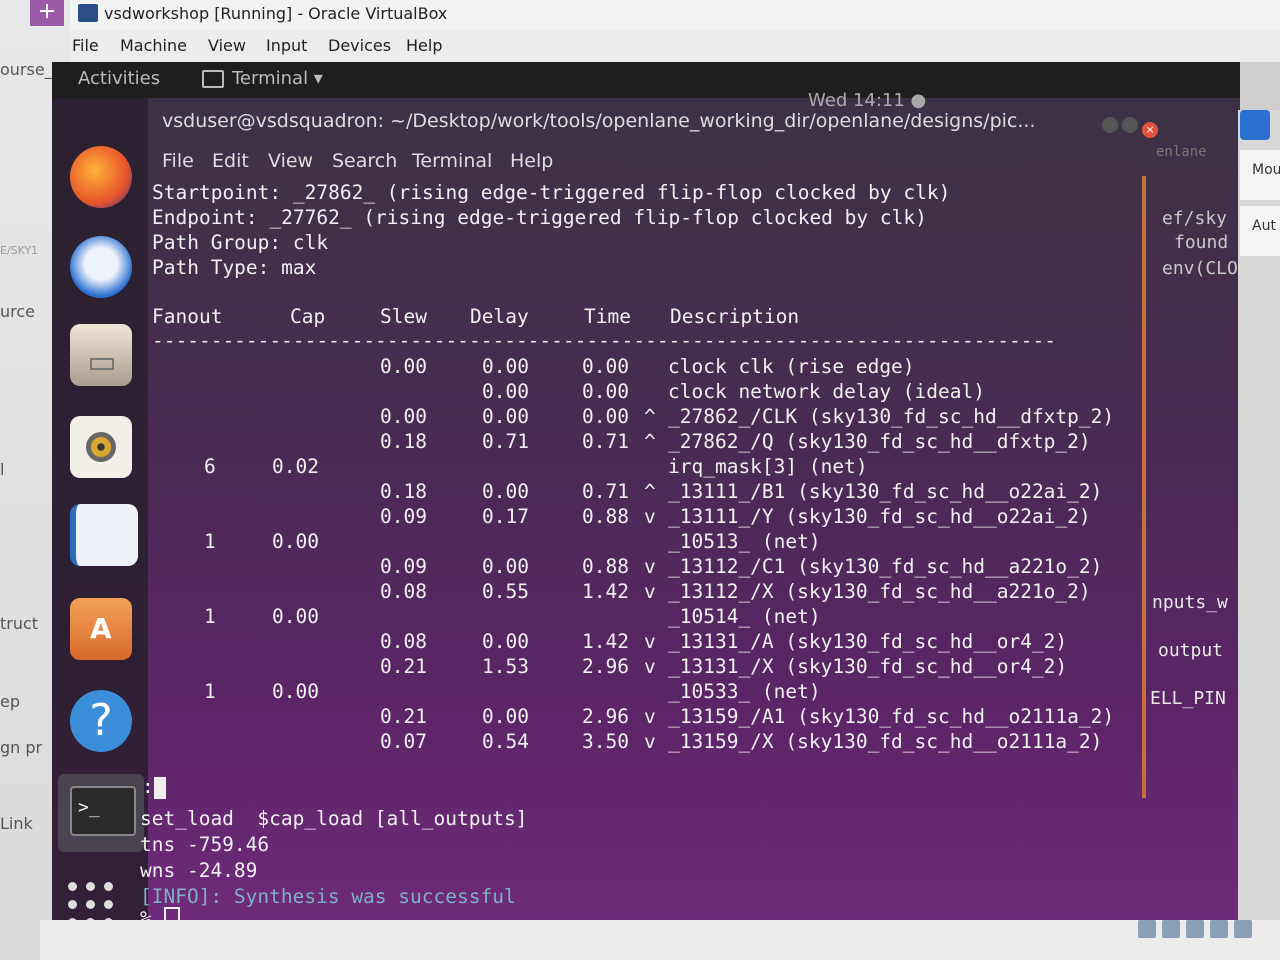 This screenshot has height=960, width=1280. I want to click on cell-delay: 1.53, so click(505, 666).